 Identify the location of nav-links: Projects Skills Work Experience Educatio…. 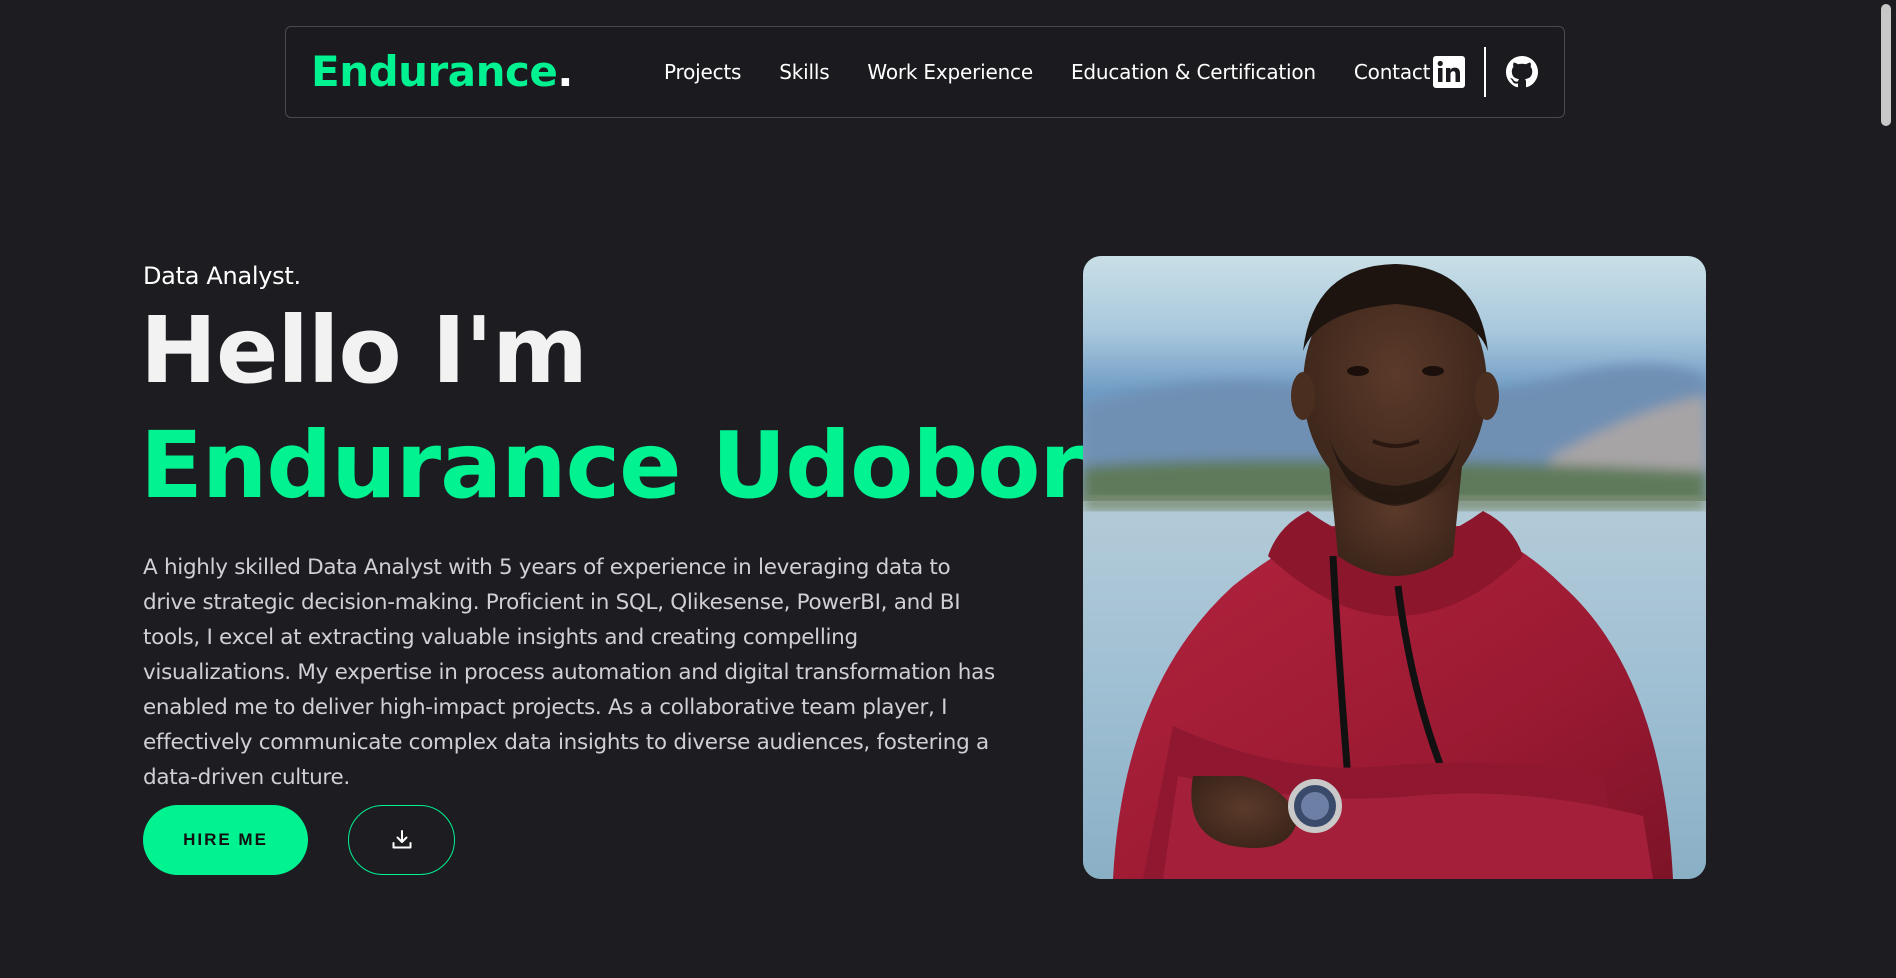
(1047, 72).